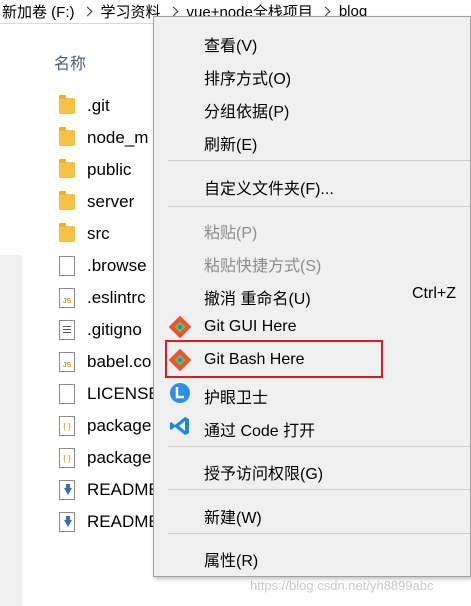 Image resolution: width=471 pixels, height=606 pixels. Describe the element at coordinates (114, 329) in the screenshot. I see `file-name: .gitigno` at that location.